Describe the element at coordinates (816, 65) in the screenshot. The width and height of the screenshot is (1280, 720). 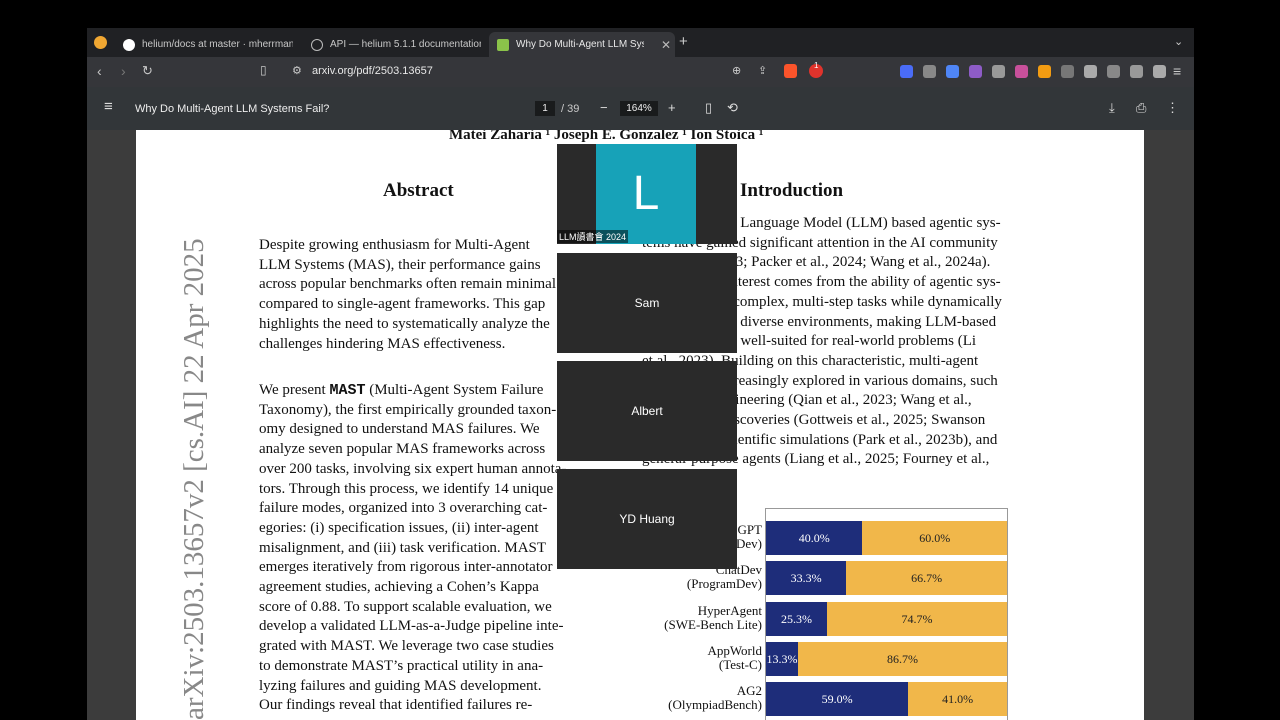
I see `rewards-badge: 1` at that location.